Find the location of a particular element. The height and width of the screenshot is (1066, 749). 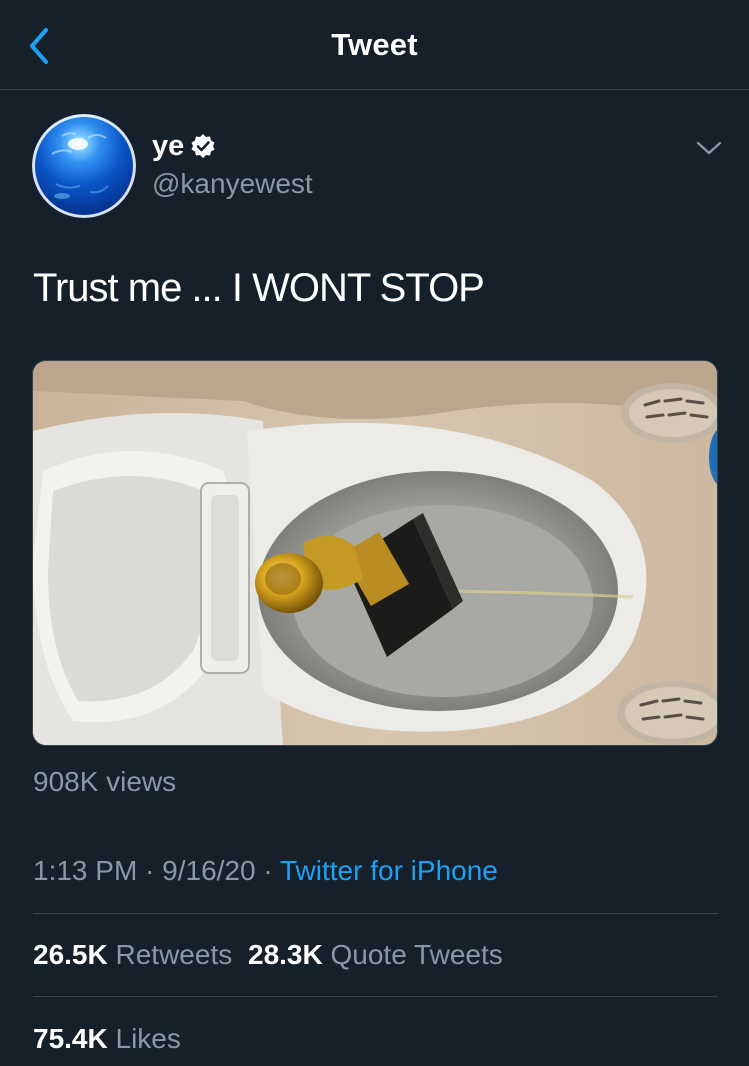

likes-count: 75.4K is located at coordinates (70, 1038).